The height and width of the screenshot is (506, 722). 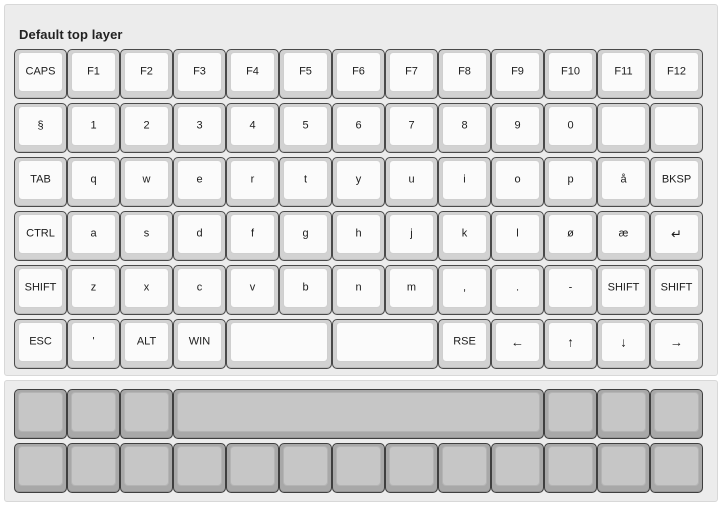 I want to click on key-4: 4, so click(x=252, y=128).